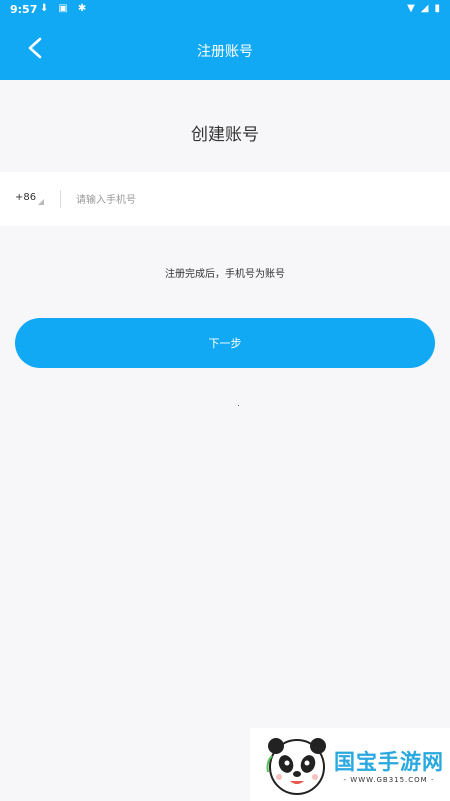 This screenshot has height=801, width=450. Describe the element at coordinates (25, 197) in the screenshot. I see `country-code-selector: +86` at that location.